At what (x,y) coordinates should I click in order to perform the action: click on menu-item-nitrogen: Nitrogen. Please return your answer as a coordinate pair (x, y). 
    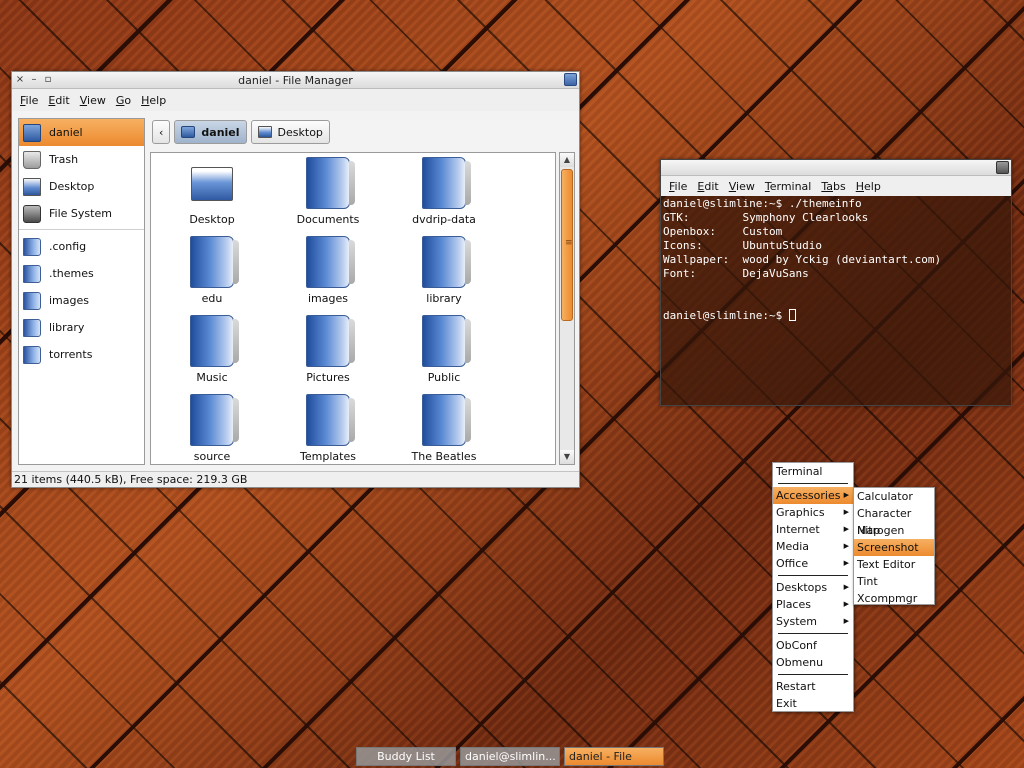
    Looking at the image, I should click on (894, 530).